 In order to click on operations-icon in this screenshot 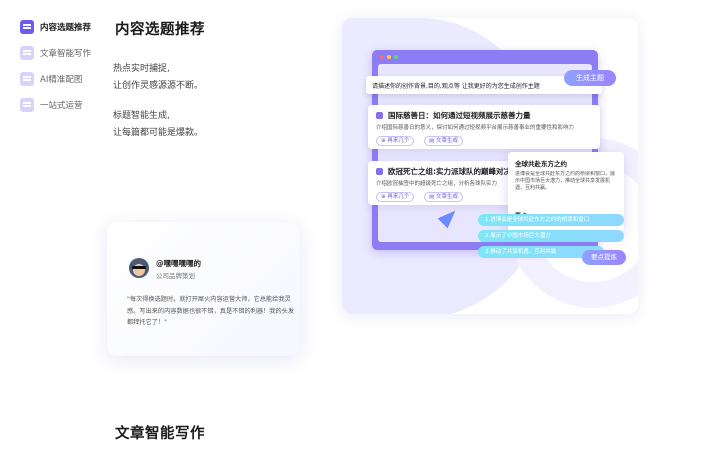, I will do `click(27, 105)`.